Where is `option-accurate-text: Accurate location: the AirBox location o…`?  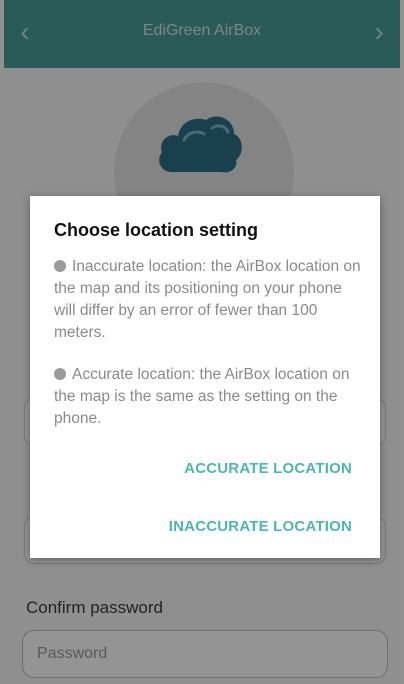
option-accurate-text: Accurate location: the AirBox location o… is located at coordinates (202, 396).